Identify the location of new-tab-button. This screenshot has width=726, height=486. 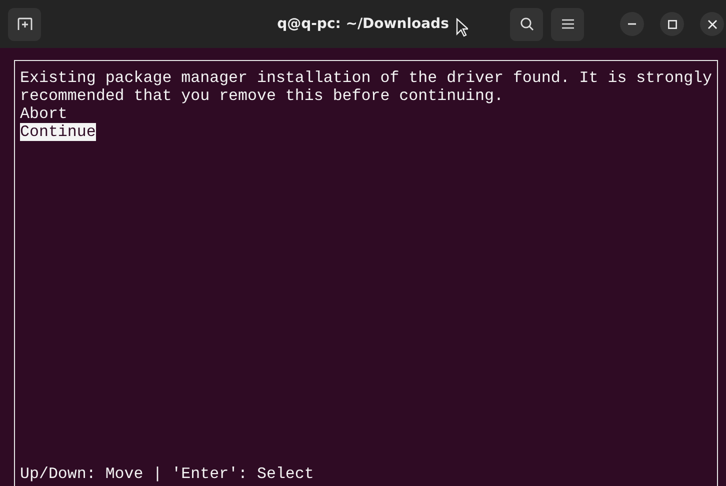
(24, 24).